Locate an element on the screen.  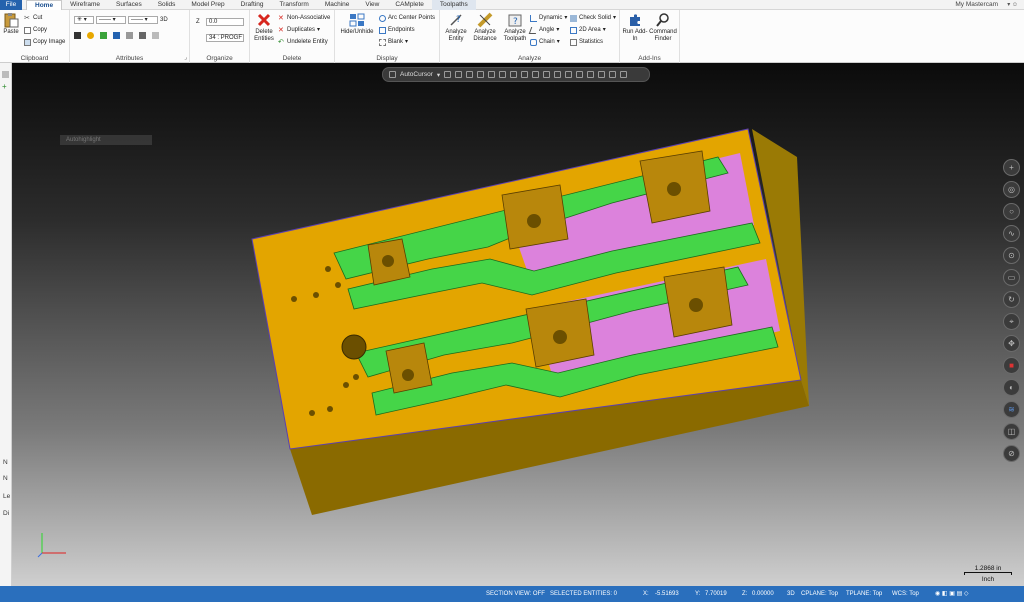
solid-color-icon is located at coordinates (103, 35).